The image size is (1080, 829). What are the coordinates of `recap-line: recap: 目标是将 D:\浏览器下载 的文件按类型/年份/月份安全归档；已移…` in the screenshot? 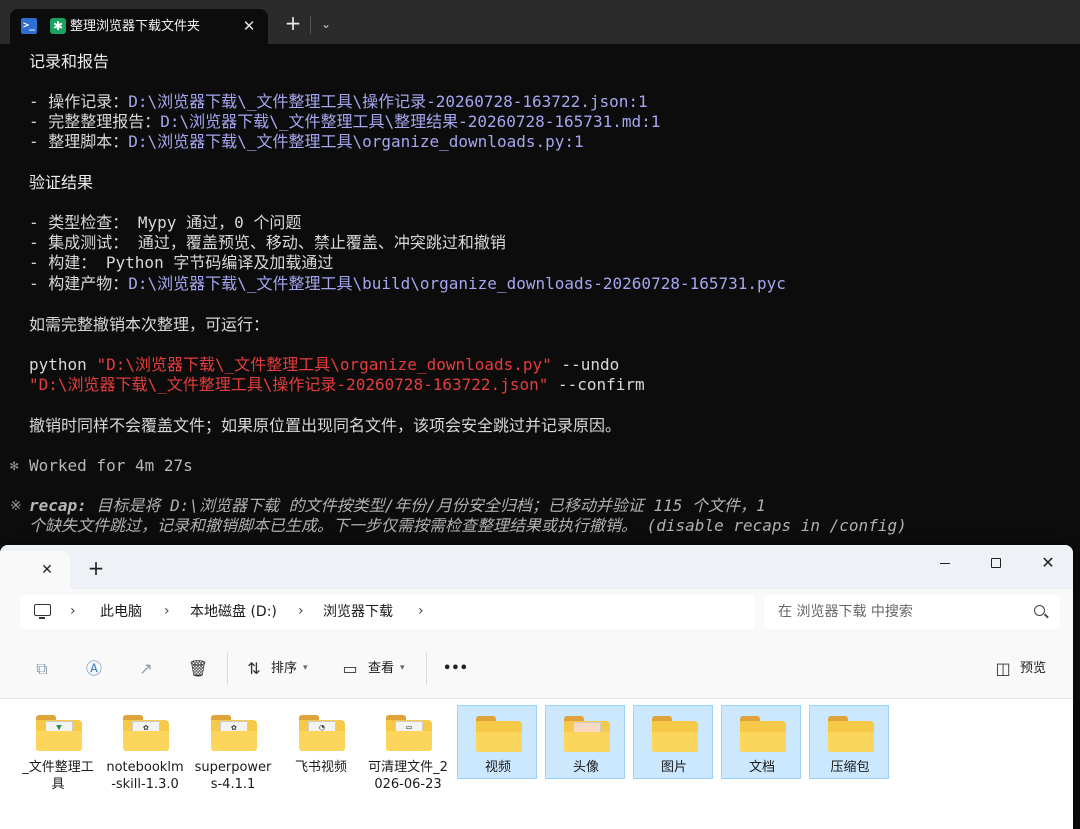 It's located at (397, 505).